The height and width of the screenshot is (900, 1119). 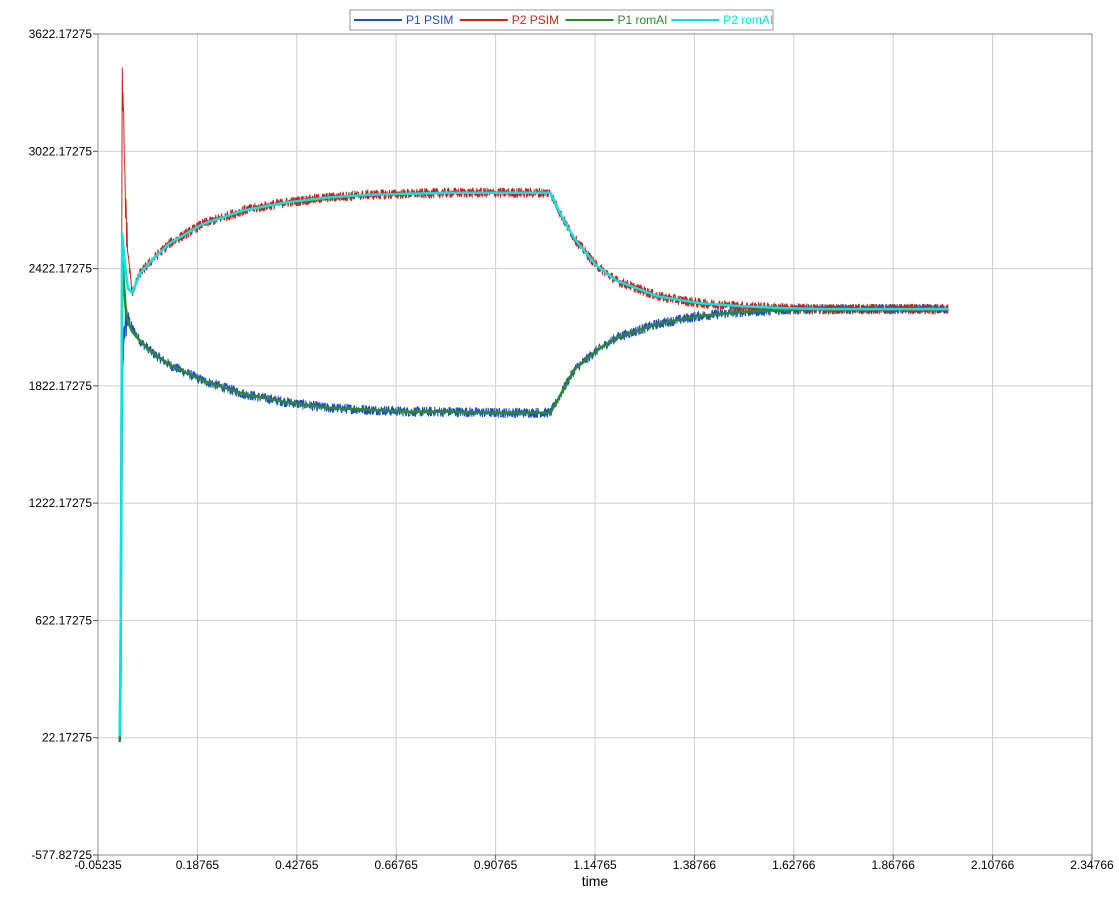 I want to click on x-tick-label: 2.10766, so click(x=993, y=865).